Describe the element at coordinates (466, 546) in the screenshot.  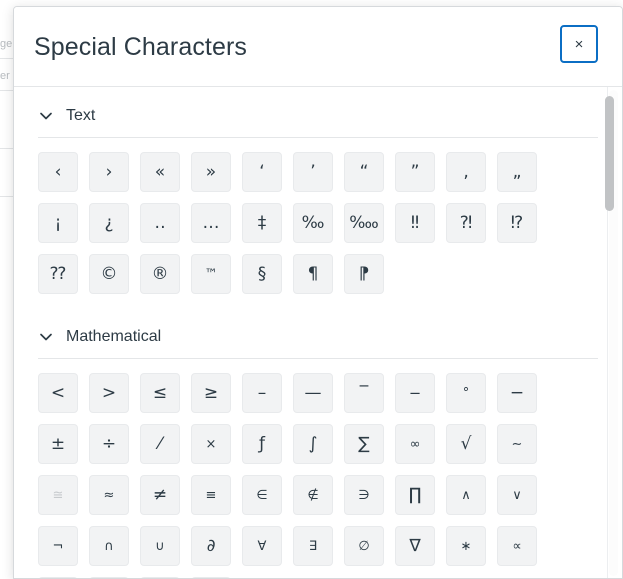
I see `char-button-asterisk-operator: ∗` at that location.